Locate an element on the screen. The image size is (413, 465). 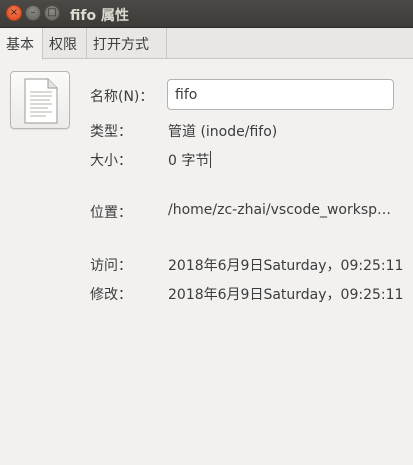
size-value: 0 字节 is located at coordinates (188, 161).